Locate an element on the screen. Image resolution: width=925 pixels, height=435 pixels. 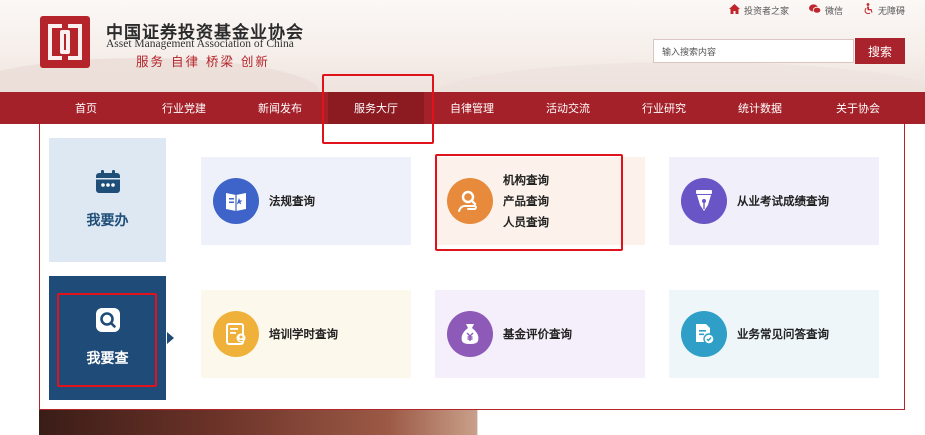
fund-rating-query-card: 基金评价查询 is located at coordinates (540, 334).